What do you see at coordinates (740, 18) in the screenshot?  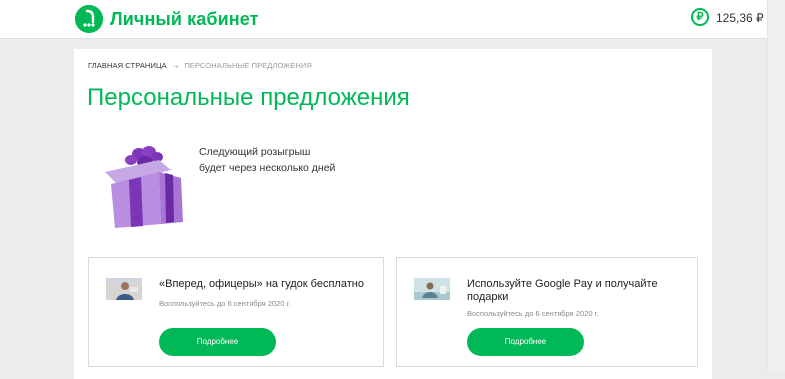 I see `balance-amount: 125,36 ₽` at bounding box center [740, 18].